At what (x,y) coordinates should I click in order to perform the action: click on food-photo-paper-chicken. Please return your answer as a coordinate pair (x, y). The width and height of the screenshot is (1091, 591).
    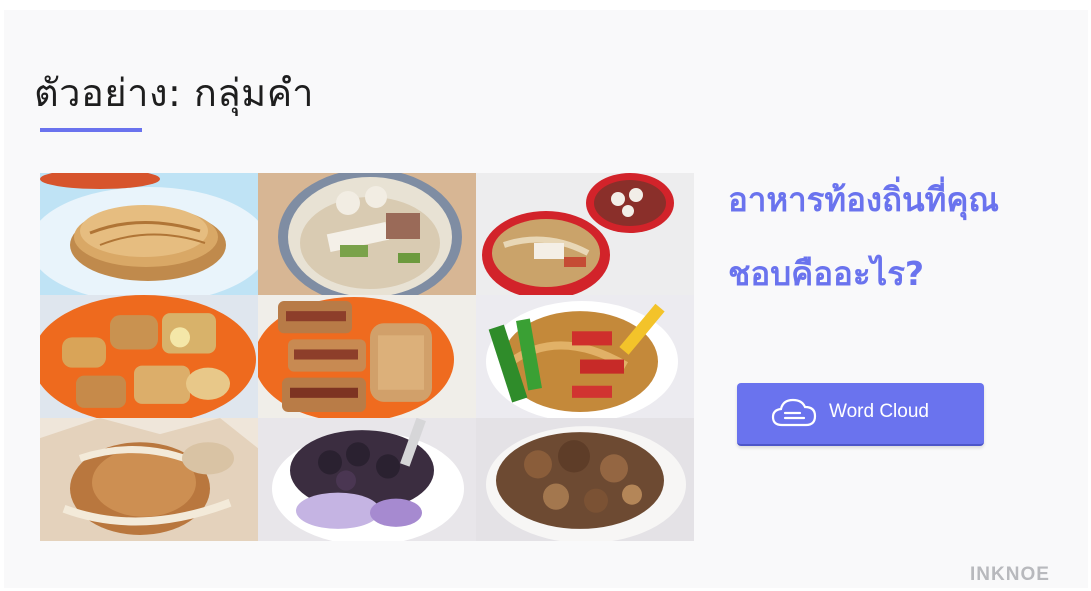
    Looking at the image, I should click on (149, 479).